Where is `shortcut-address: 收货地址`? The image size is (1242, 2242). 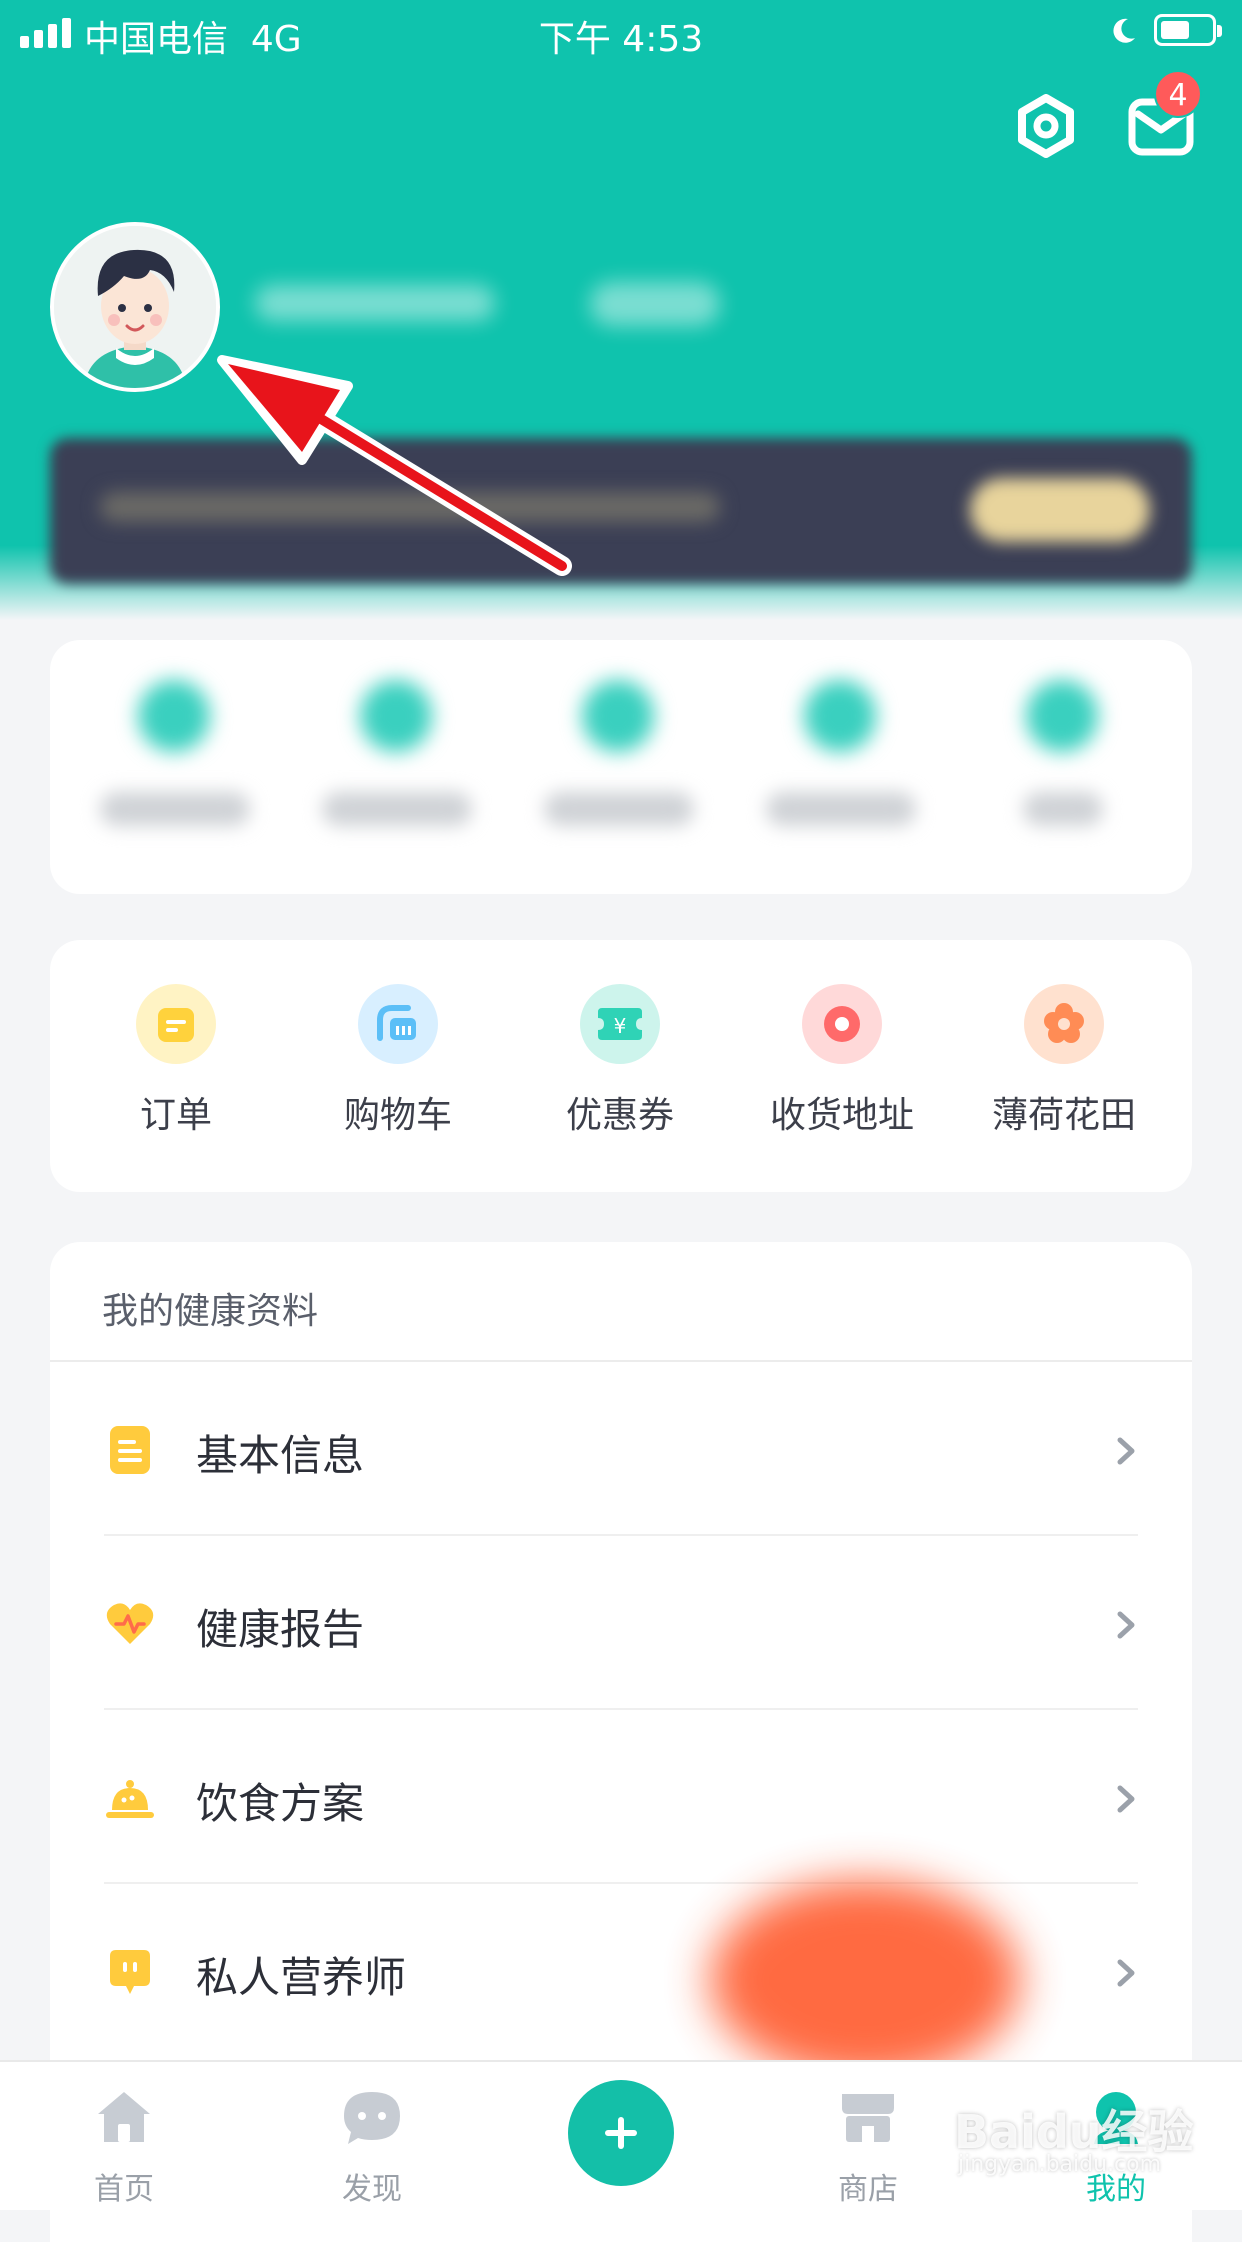 shortcut-address: 收货地址 is located at coordinates (842, 1061).